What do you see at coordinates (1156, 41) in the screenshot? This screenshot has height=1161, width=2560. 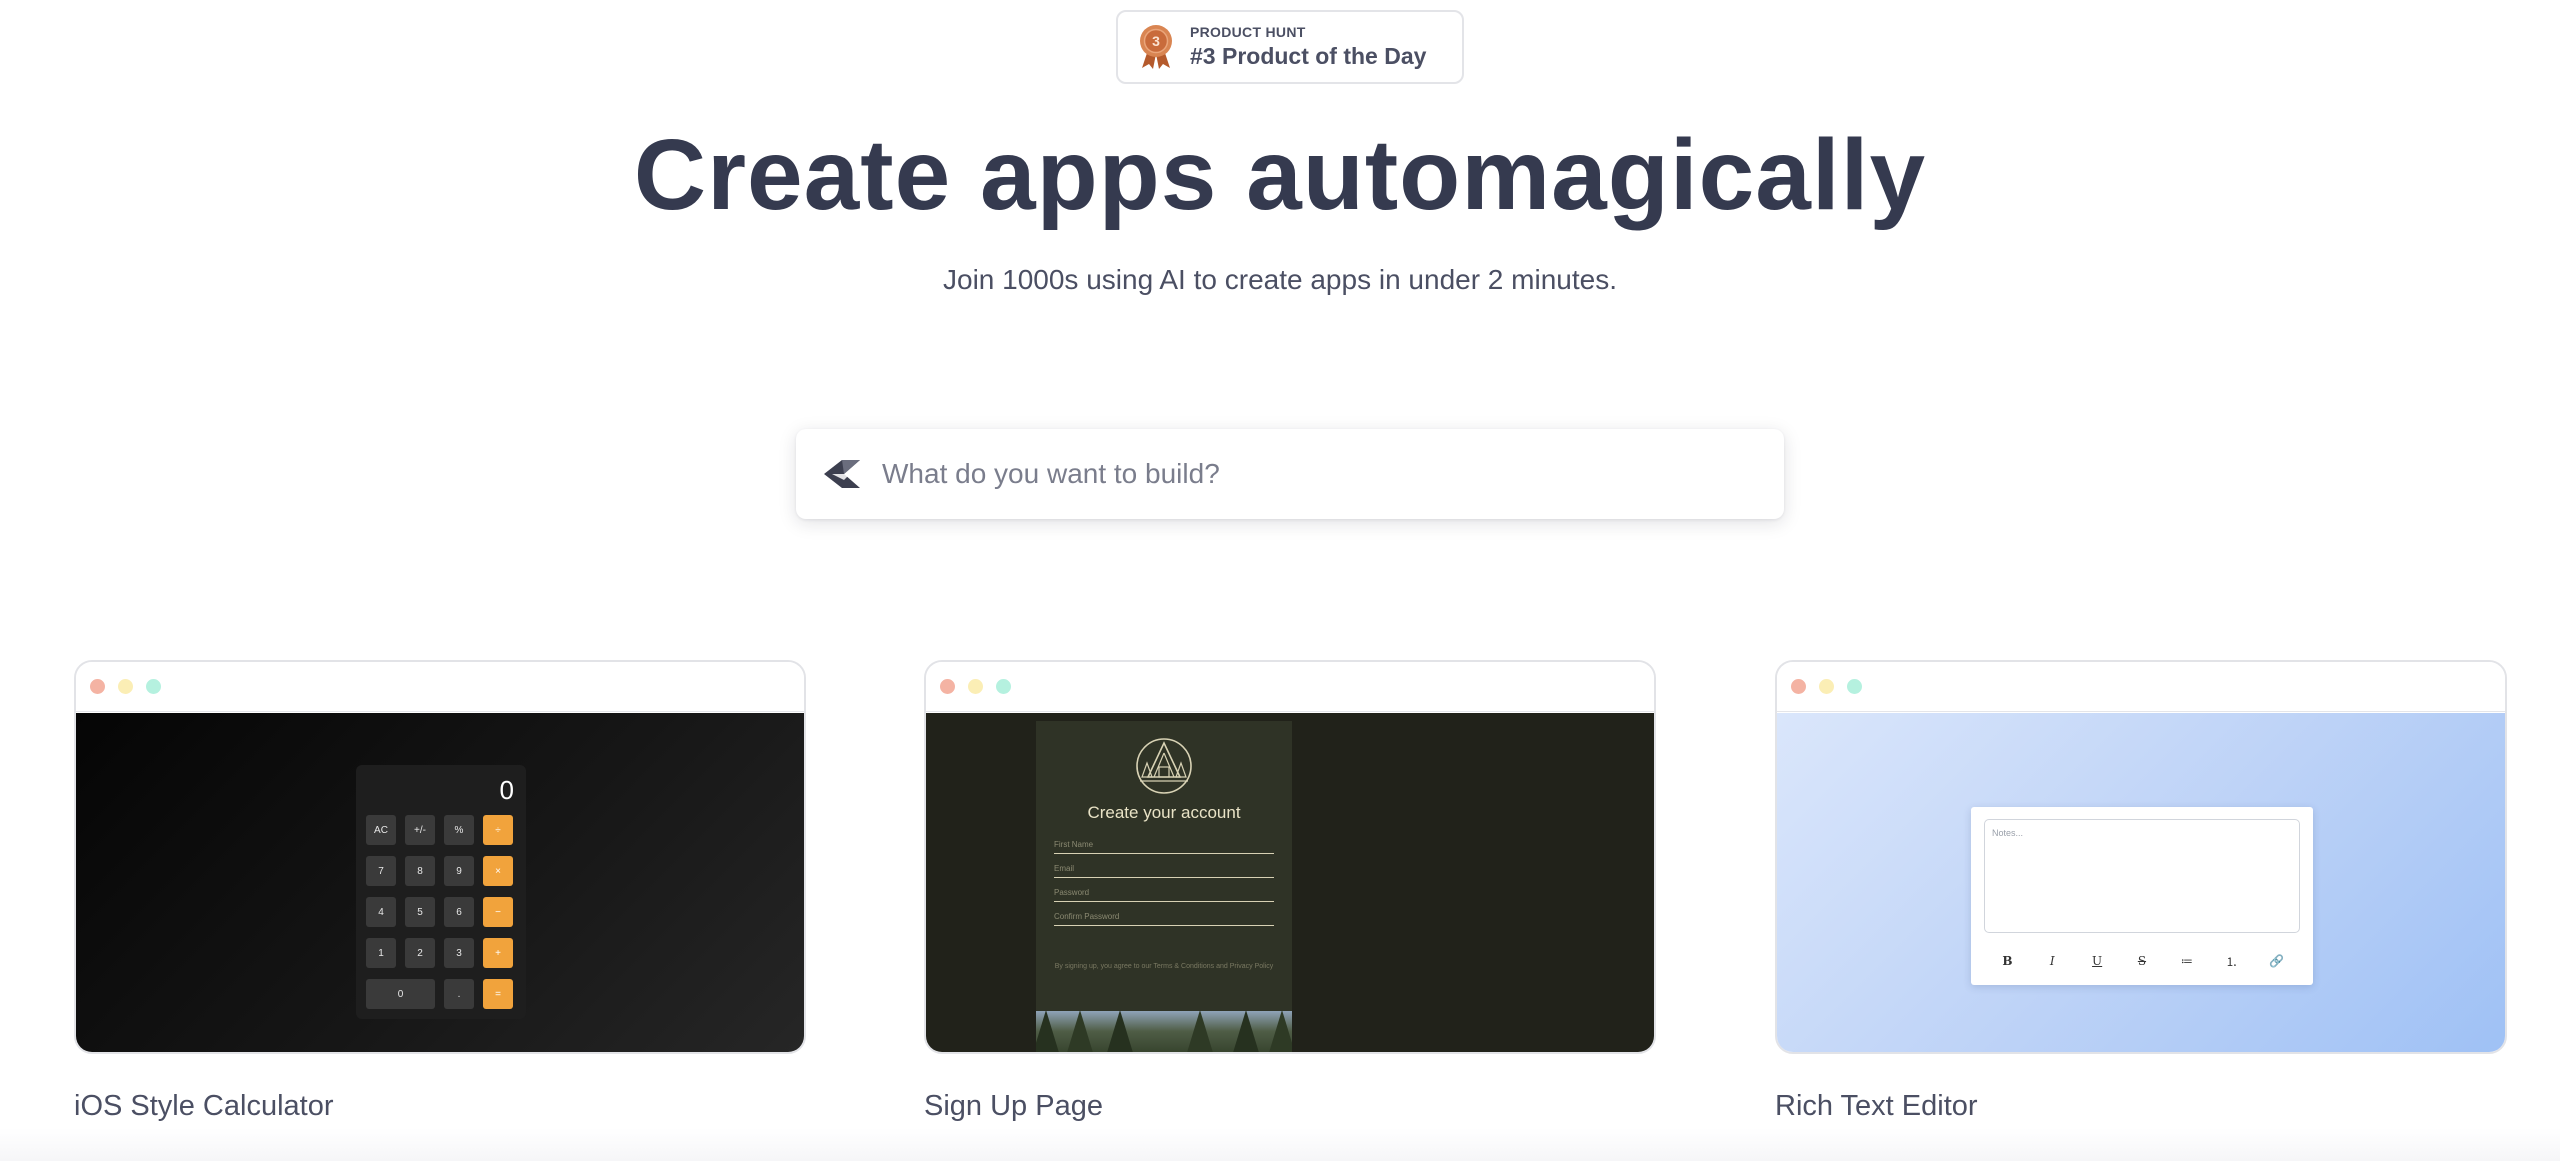 I see `medal-number: 3` at bounding box center [1156, 41].